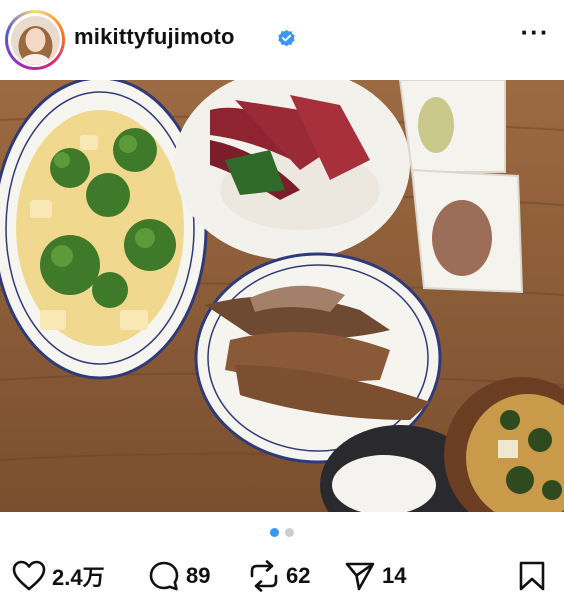  I want to click on repost-icon, so click(264, 576).